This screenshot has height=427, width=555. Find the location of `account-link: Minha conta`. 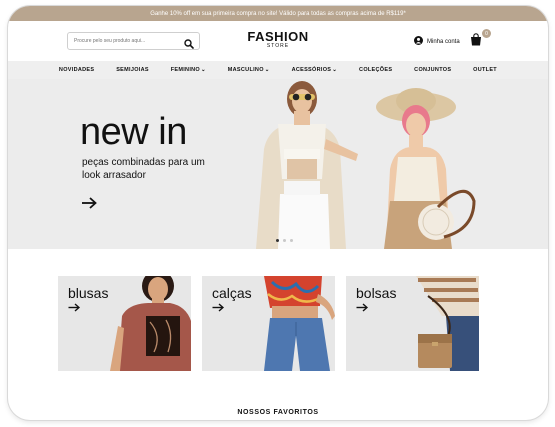

account-link: Minha conta is located at coordinates (437, 41).